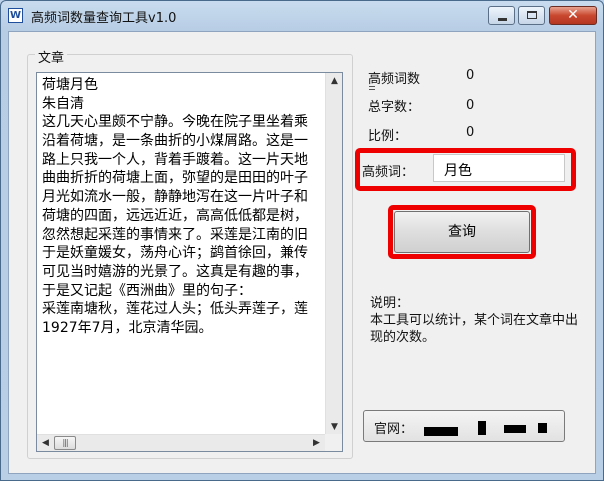 The image size is (604, 481). Describe the element at coordinates (63, 103) in the screenshot. I see `article-line: 朱自清` at that location.